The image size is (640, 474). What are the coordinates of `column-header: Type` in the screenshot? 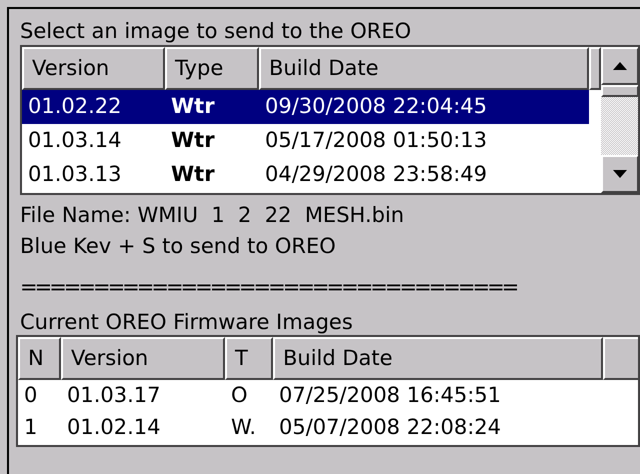 It's located at (212, 68).